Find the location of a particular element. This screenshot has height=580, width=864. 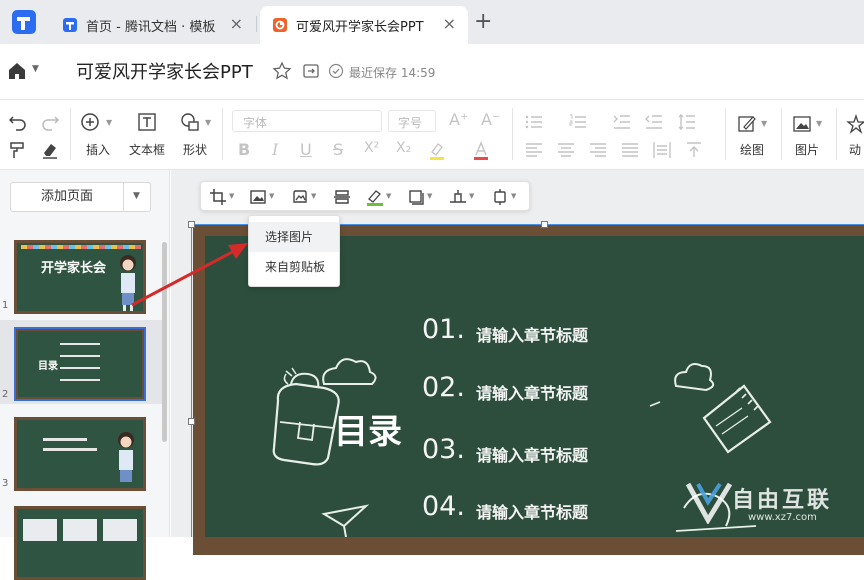

tab-ppt-close-icon: × is located at coordinates (449, 24).